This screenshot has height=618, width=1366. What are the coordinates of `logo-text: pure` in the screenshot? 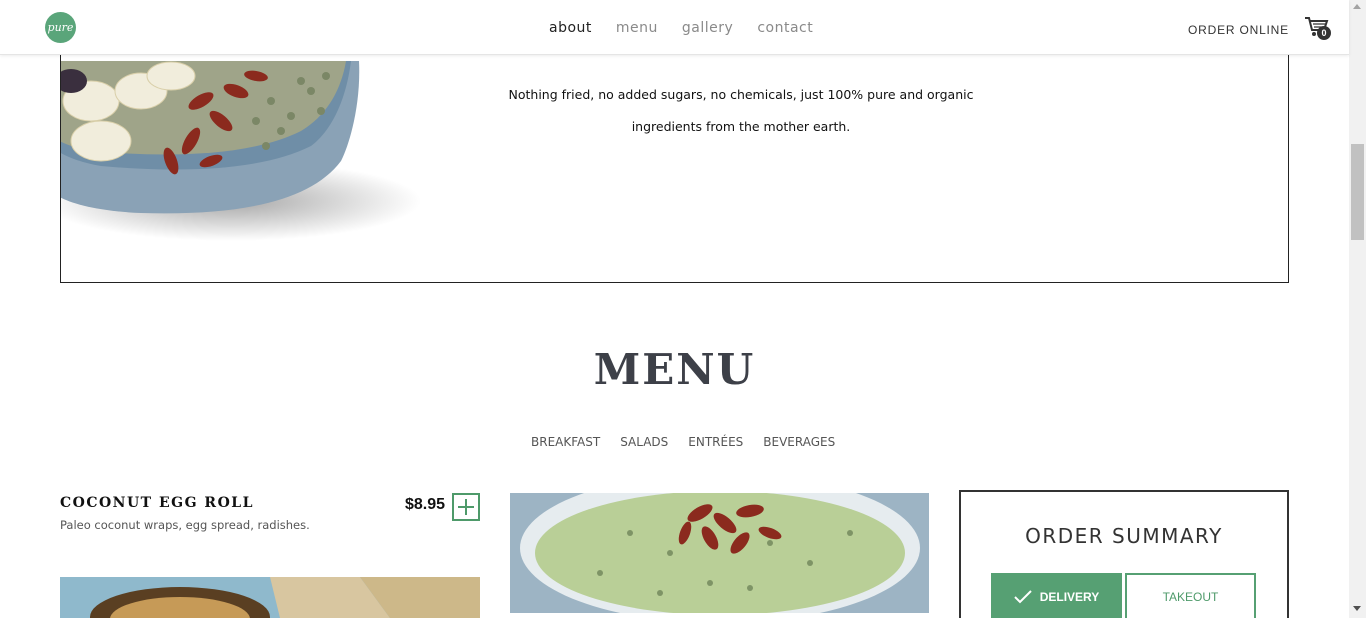 It's located at (60, 27).